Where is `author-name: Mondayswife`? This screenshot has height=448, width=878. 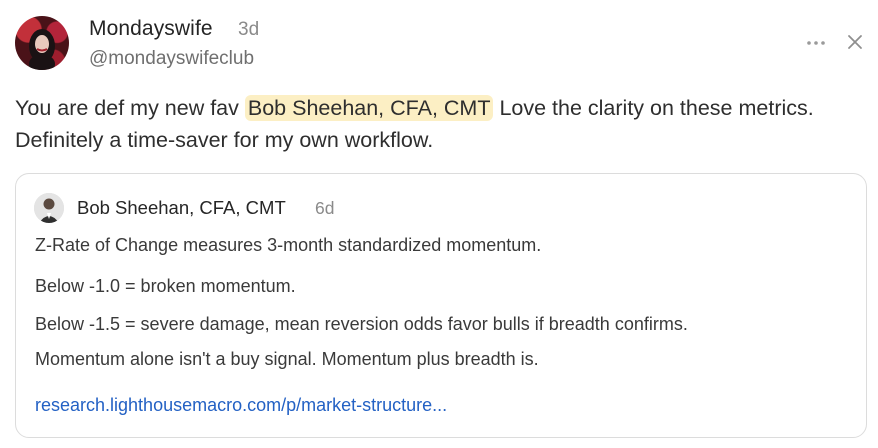 author-name: Mondayswife is located at coordinates (151, 29).